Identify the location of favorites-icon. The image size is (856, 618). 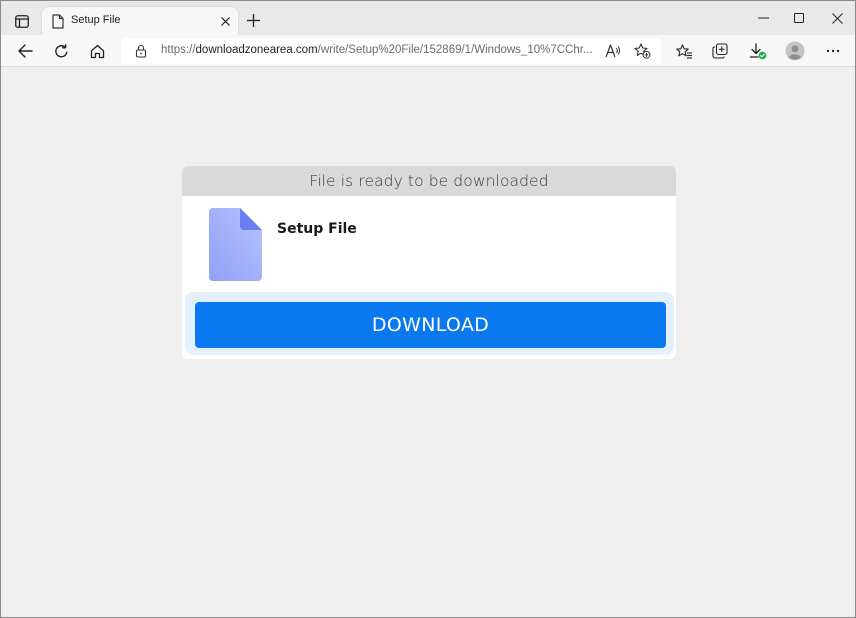
(683, 51).